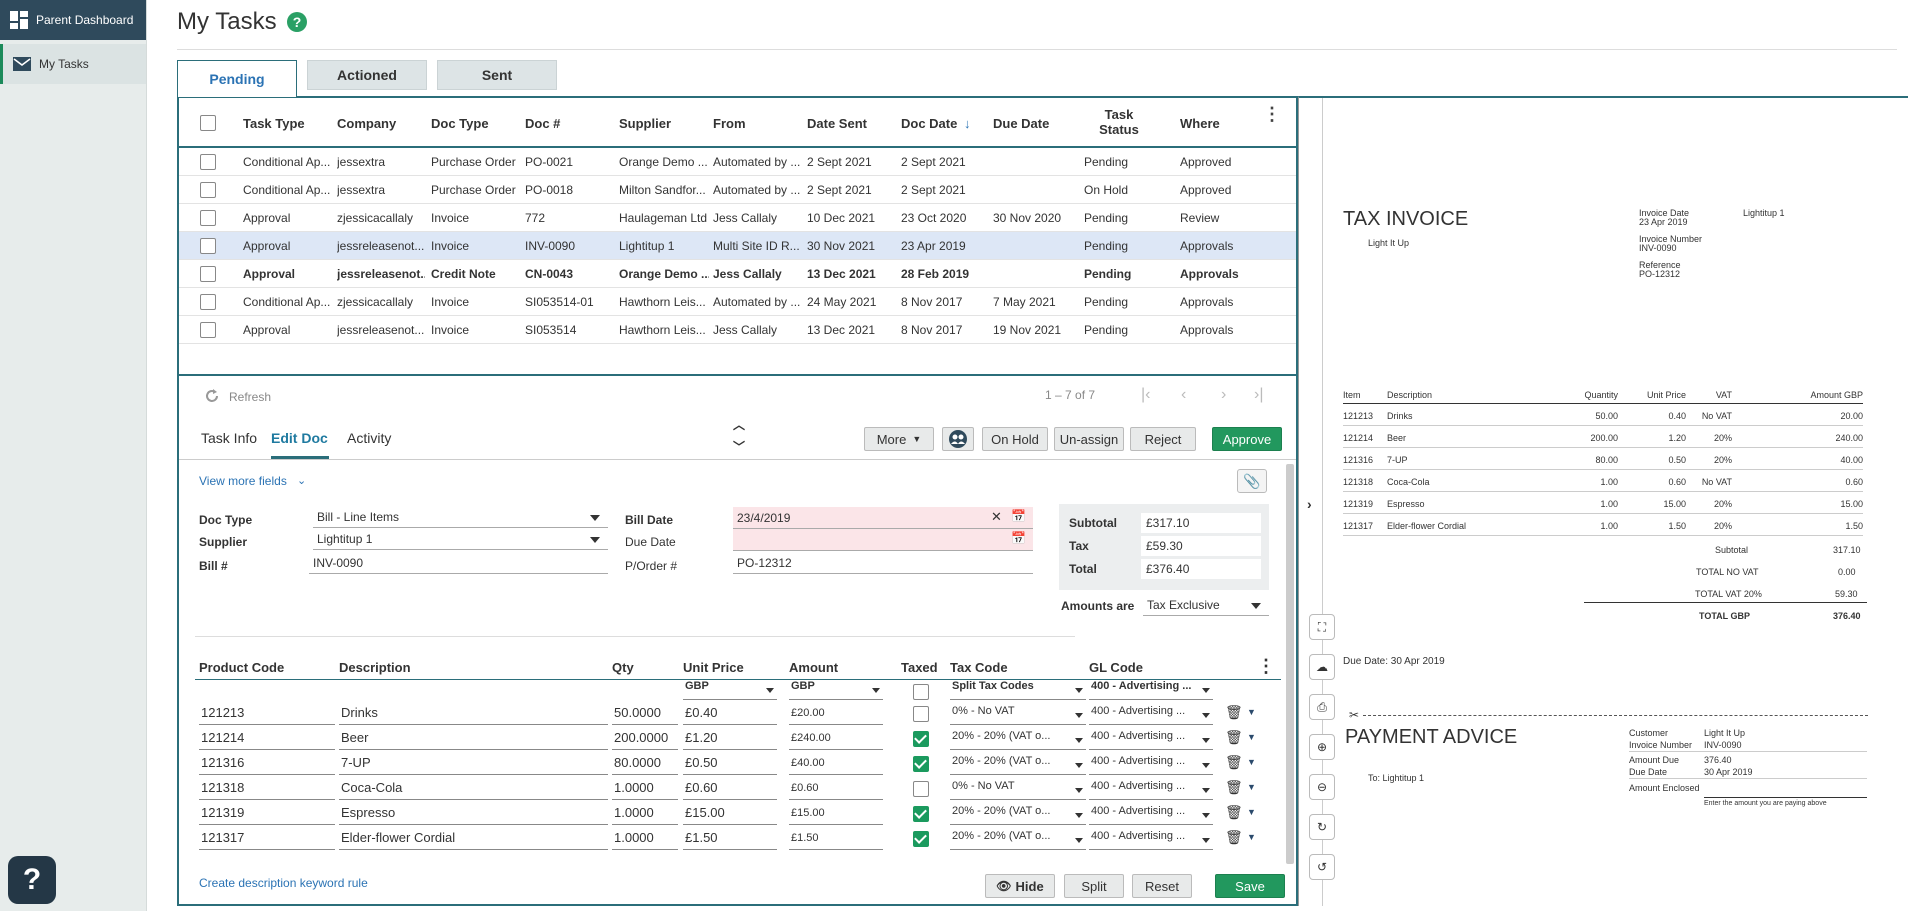 Image resolution: width=1912 pixels, height=911 pixels. What do you see at coordinates (837, 123) in the screenshot?
I see `column-header: Date Sent` at bounding box center [837, 123].